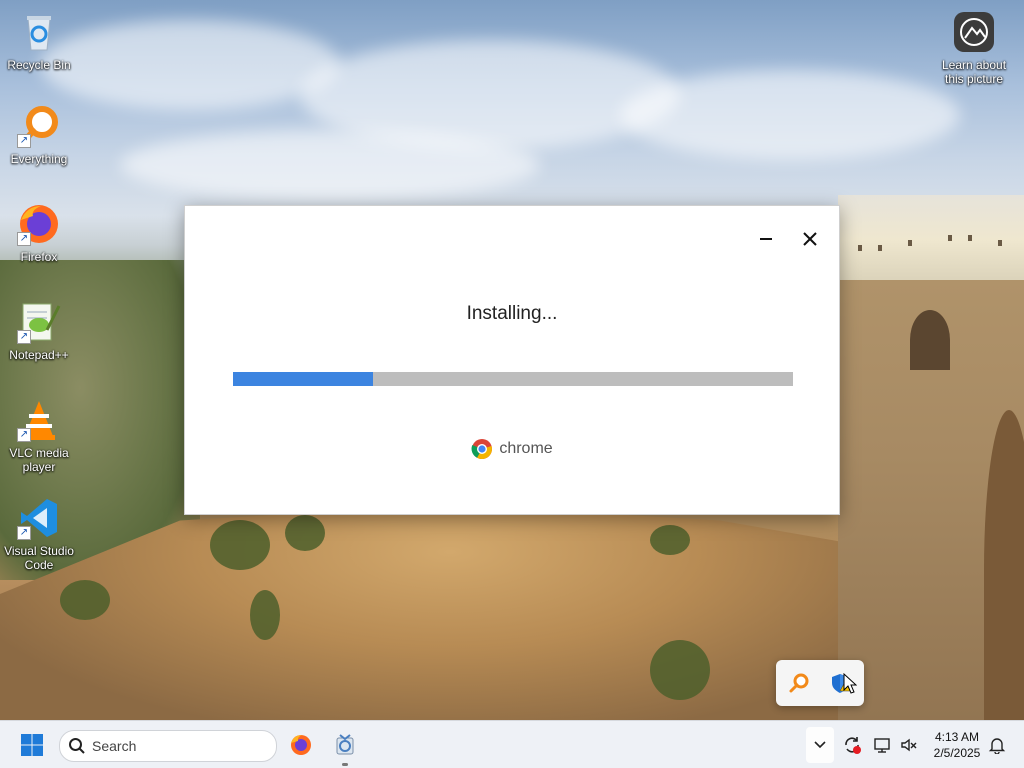 The width and height of the screenshot is (1024, 768). What do you see at coordinates (345, 764) in the screenshot?
I see `running-indicator` at bounding box center [345, 764].